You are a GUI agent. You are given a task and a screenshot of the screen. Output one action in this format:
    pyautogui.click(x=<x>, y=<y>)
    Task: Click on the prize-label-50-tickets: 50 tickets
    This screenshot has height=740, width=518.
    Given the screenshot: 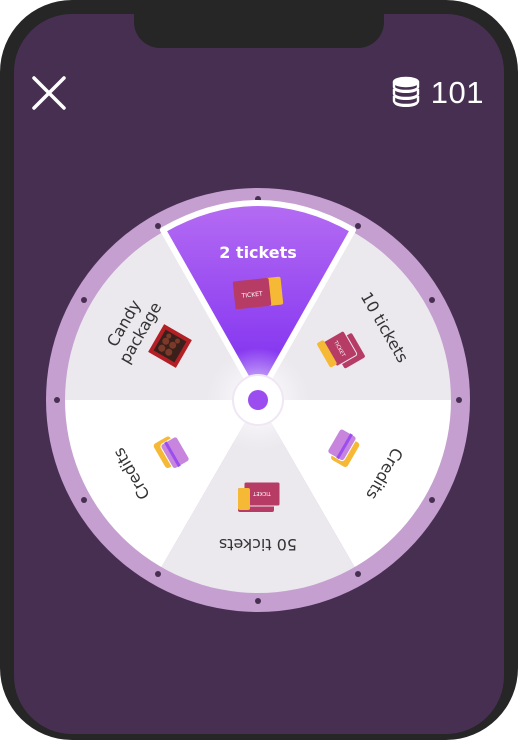 What is the action you would take?
    pyautogui.click(x=258, y=544)
    